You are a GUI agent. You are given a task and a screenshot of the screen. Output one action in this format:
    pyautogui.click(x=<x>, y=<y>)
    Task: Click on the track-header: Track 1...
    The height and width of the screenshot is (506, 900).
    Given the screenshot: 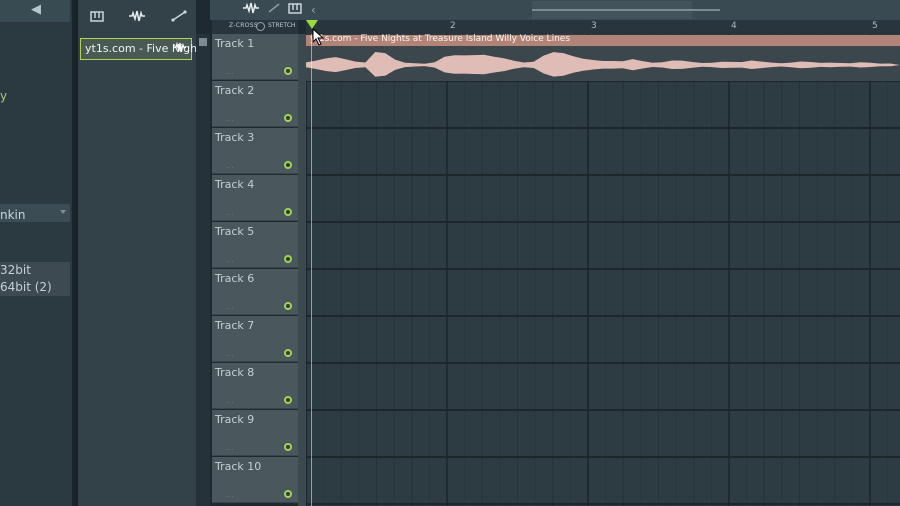 What is the action you would take?
    pyautogui.click(x=255, y=57)
    